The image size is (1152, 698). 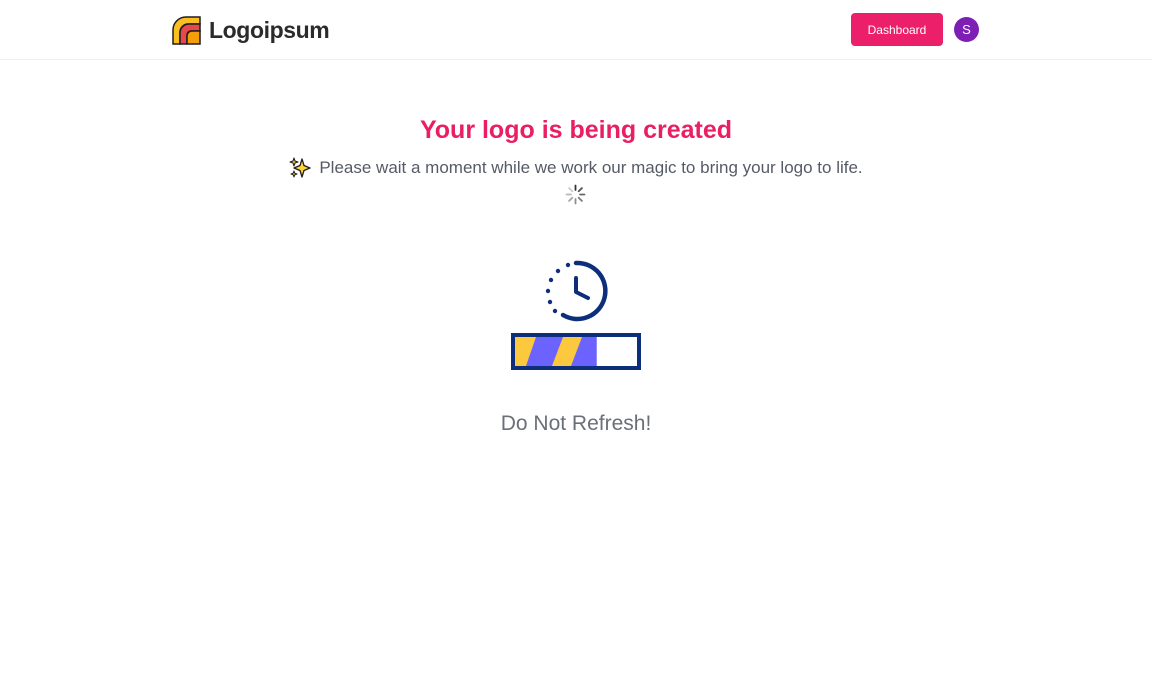 I want to click on logoipsum-mark-icon, so click(x=186, y=30).